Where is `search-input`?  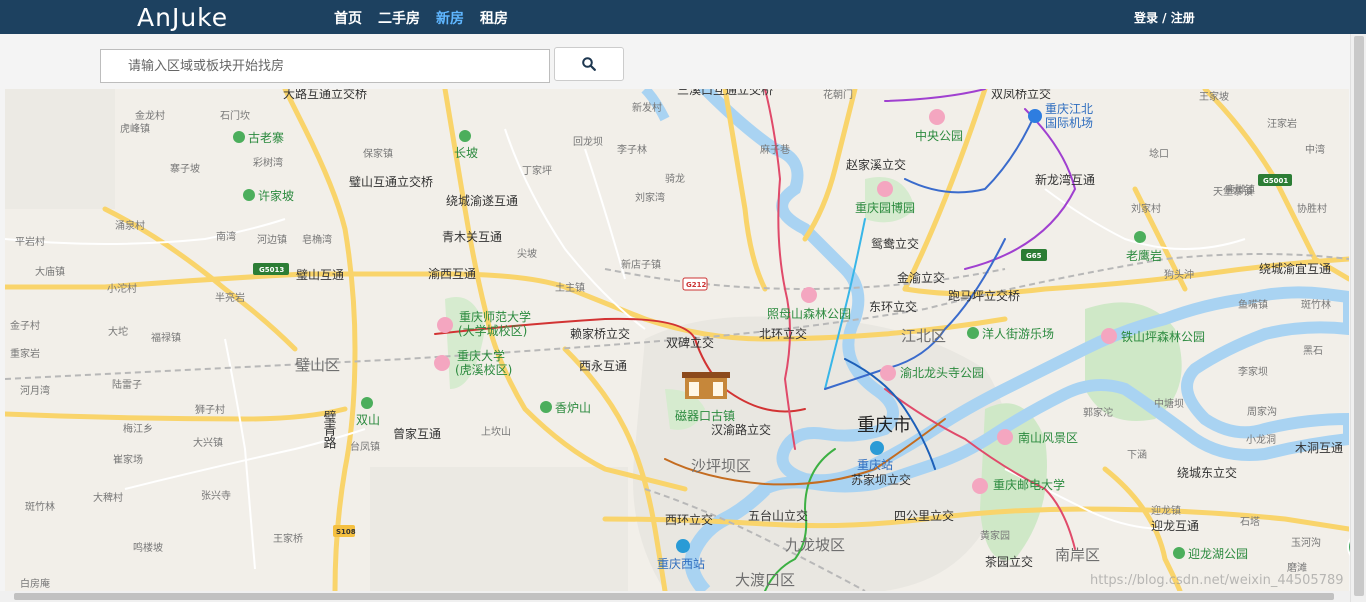 search-input is located at coordinates (325, 66).